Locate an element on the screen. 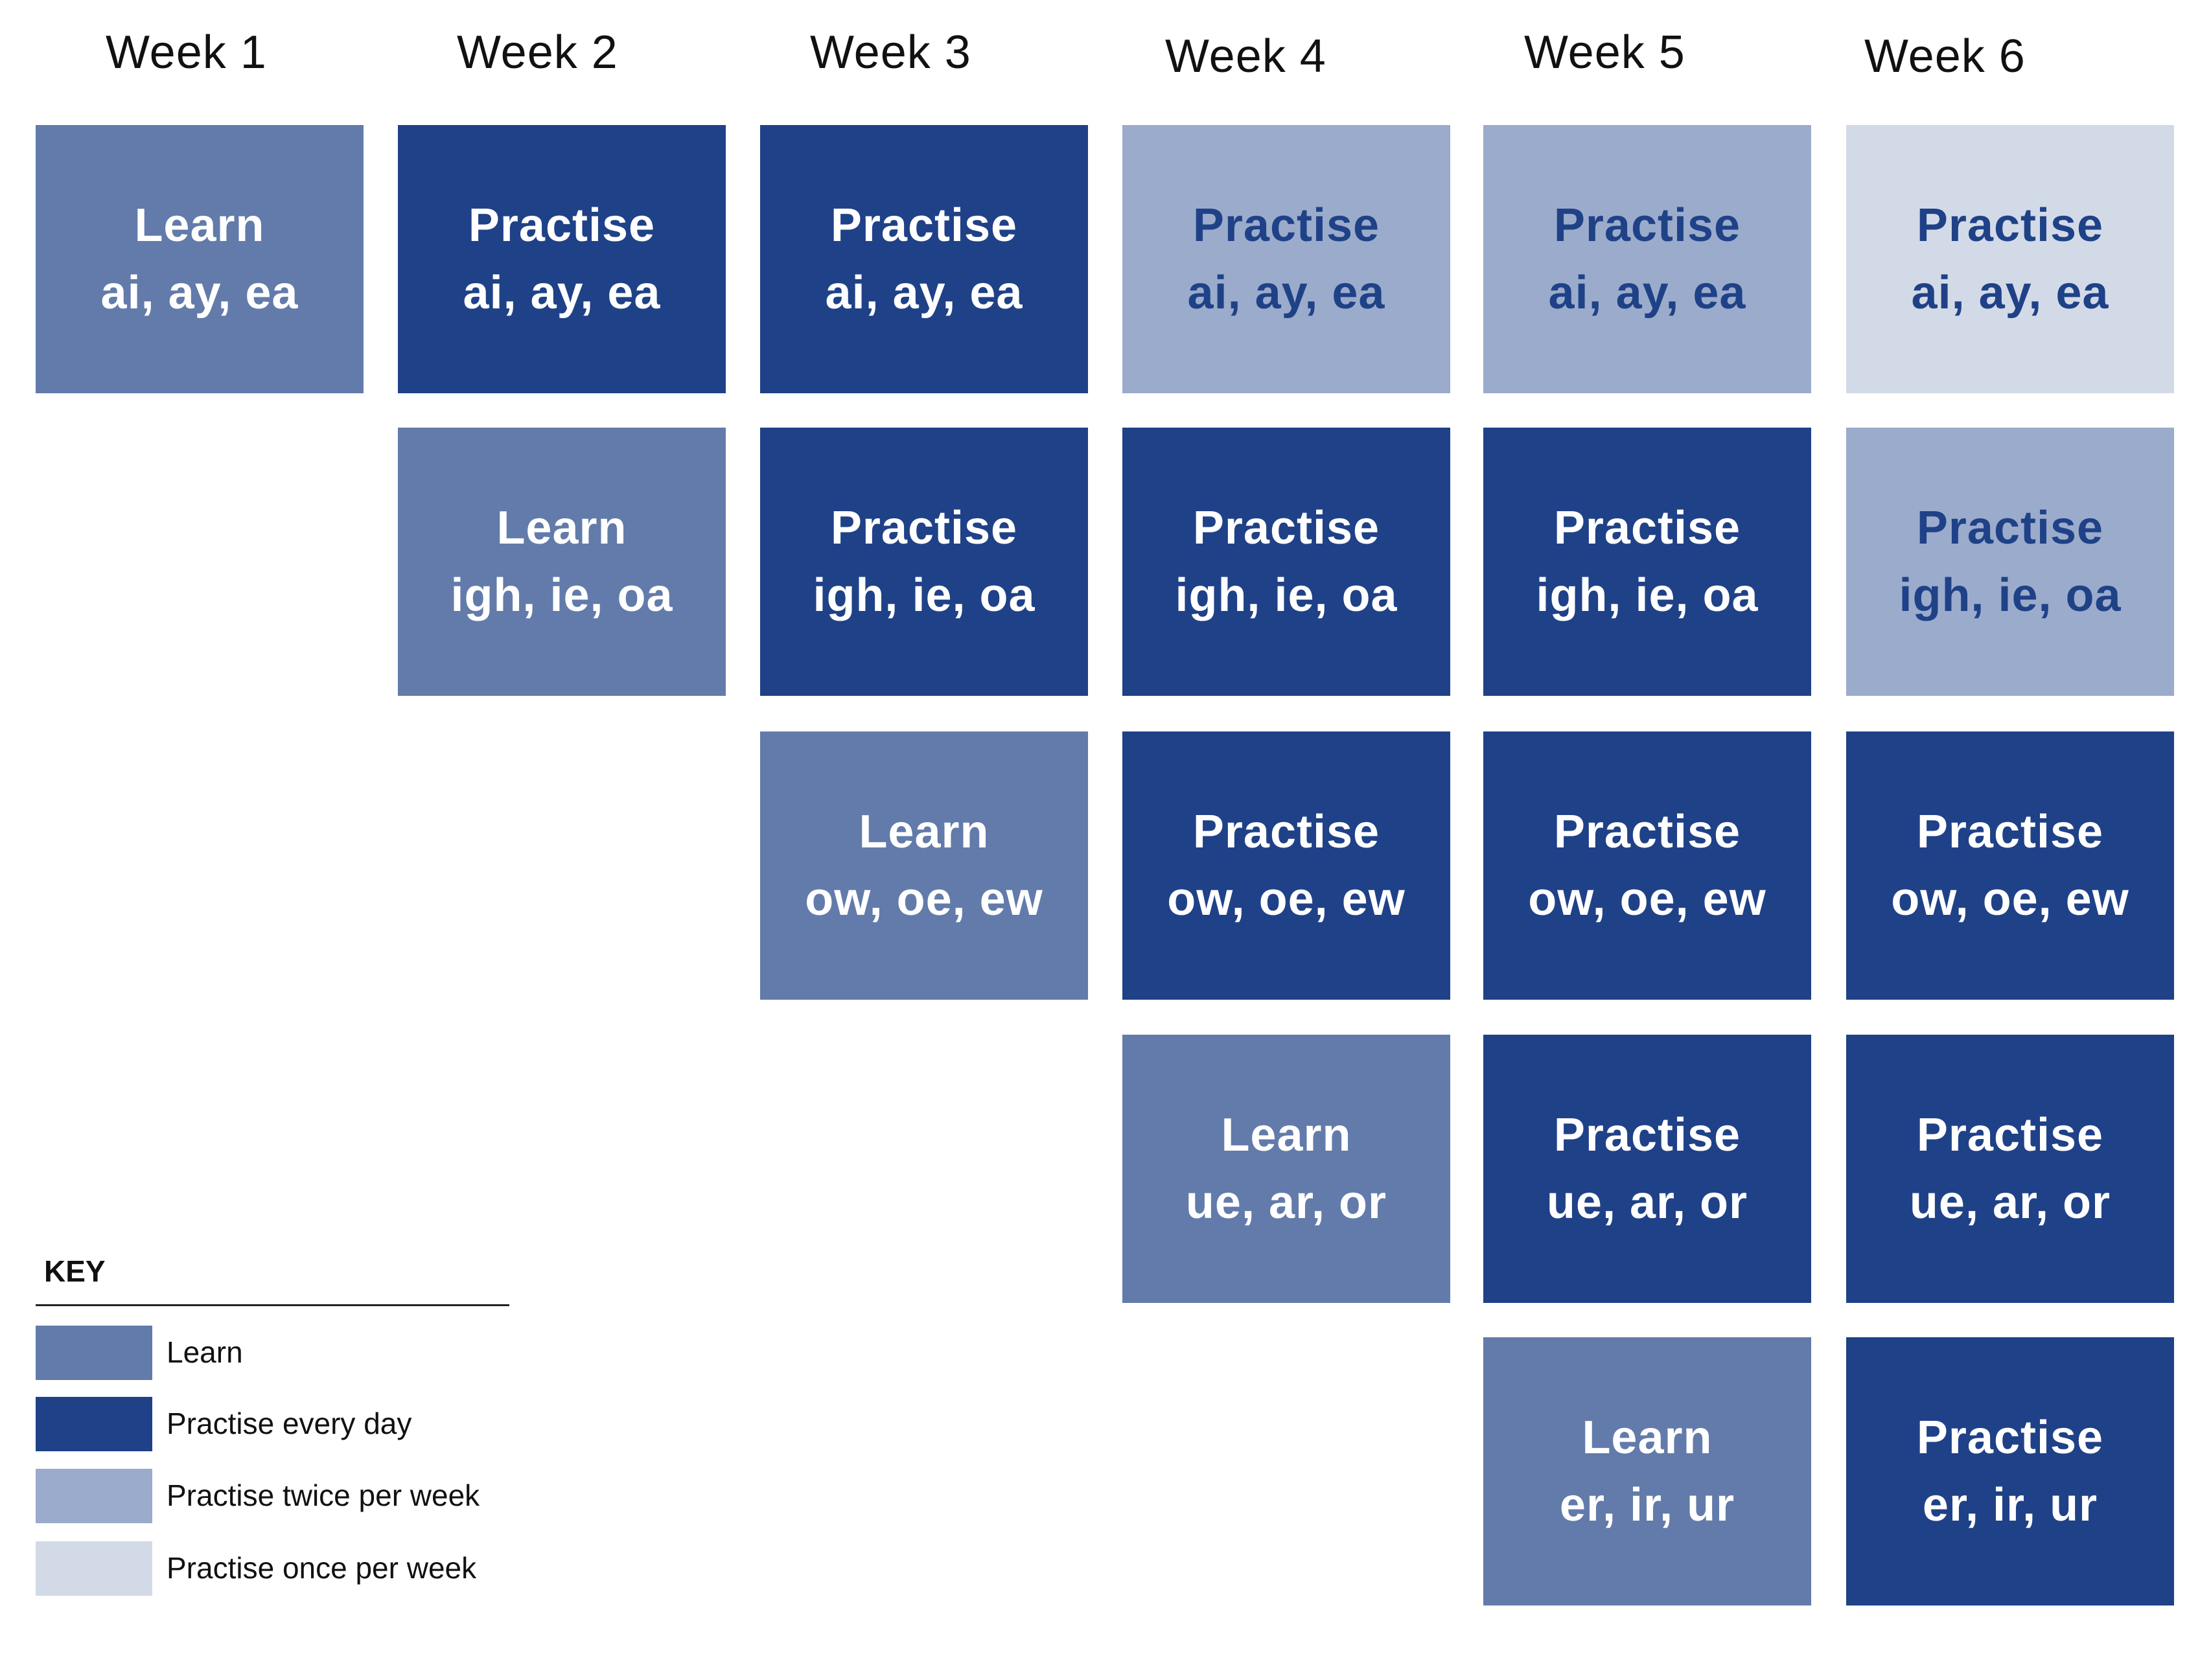 The image size is (2211, 1680). schedule-cell-week5-row1: Practise ai, ay, ea is located at coordinates (1647, 259).